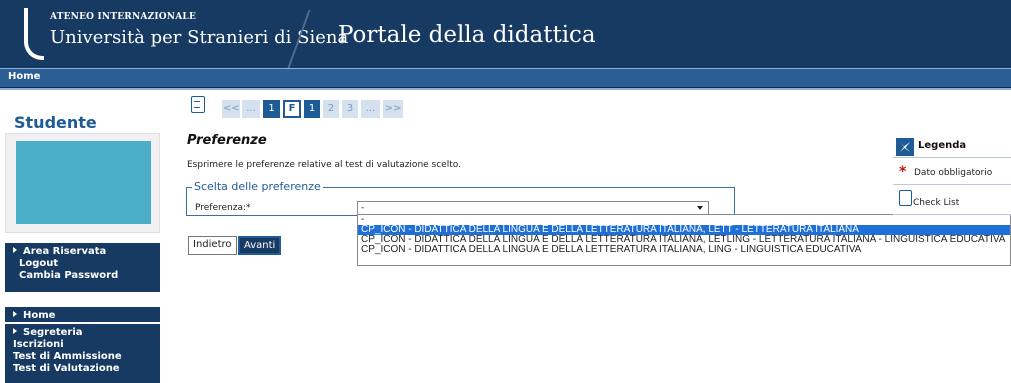 The width and height of the screenshot is (1011, 383). I want to click on required-star-icon: *, so click(903, 172).